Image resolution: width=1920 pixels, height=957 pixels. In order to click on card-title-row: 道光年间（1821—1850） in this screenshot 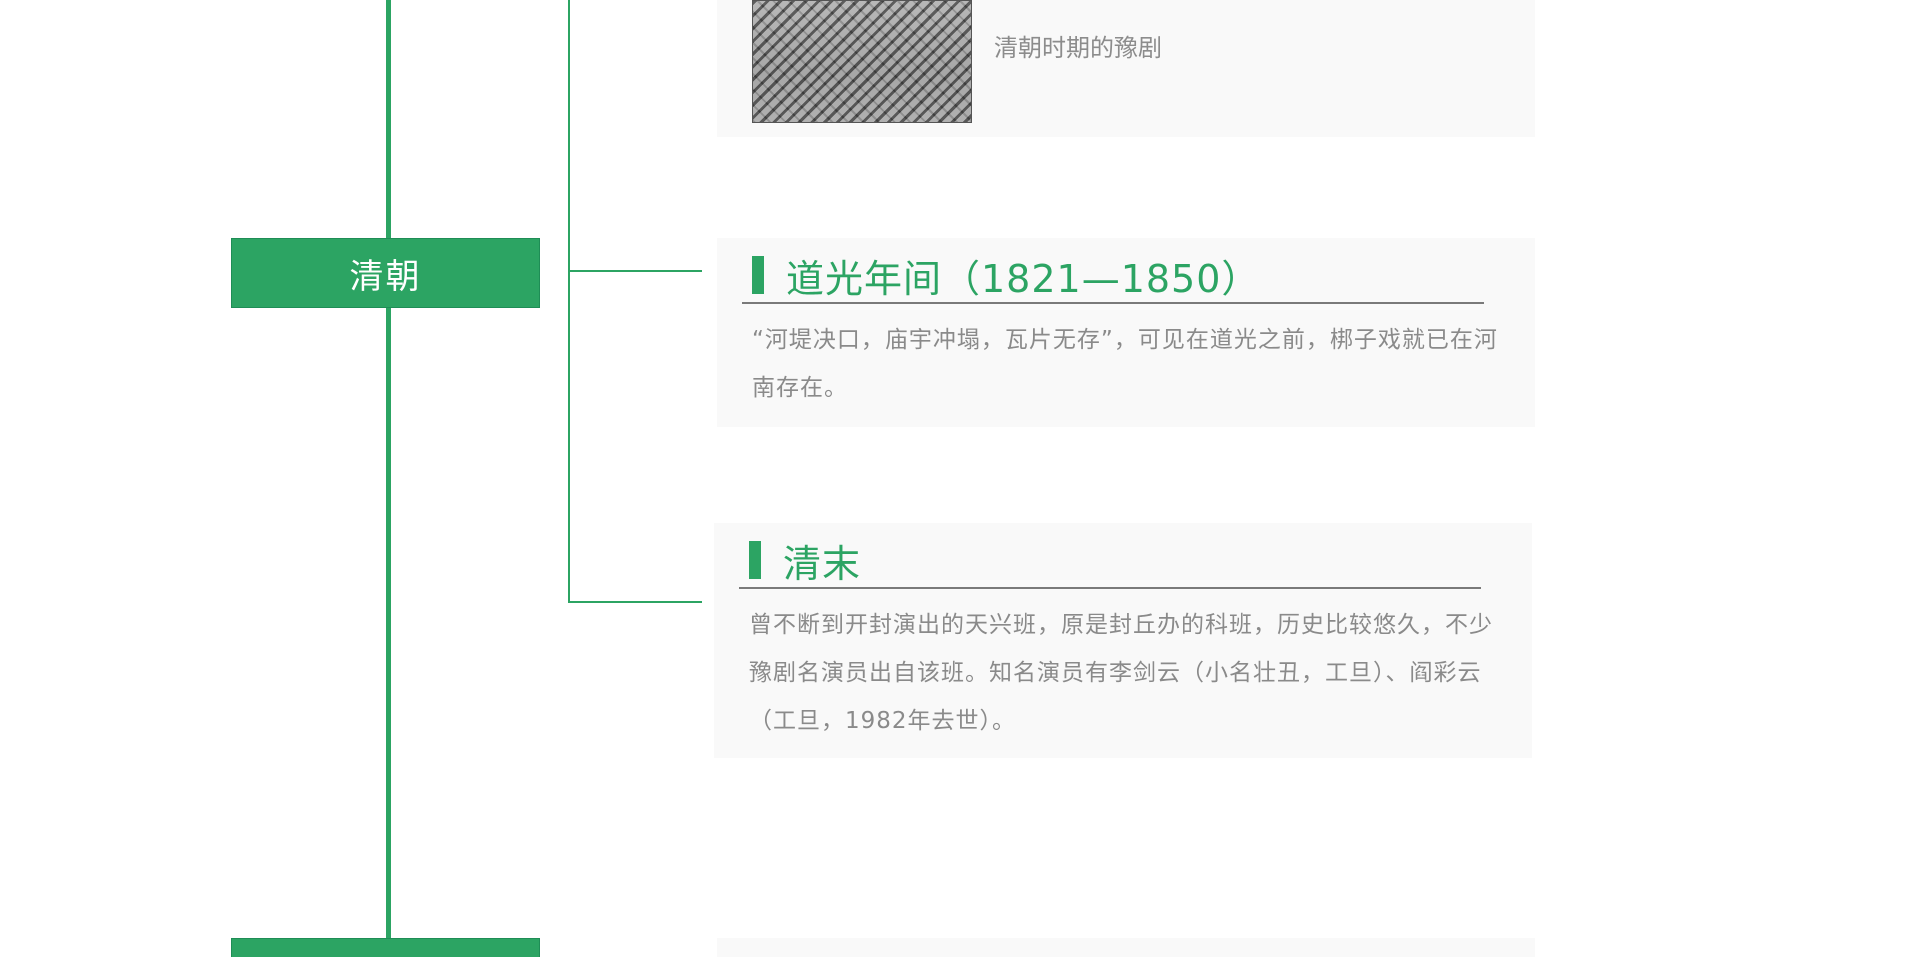, I will do `click(1113, 276)`.